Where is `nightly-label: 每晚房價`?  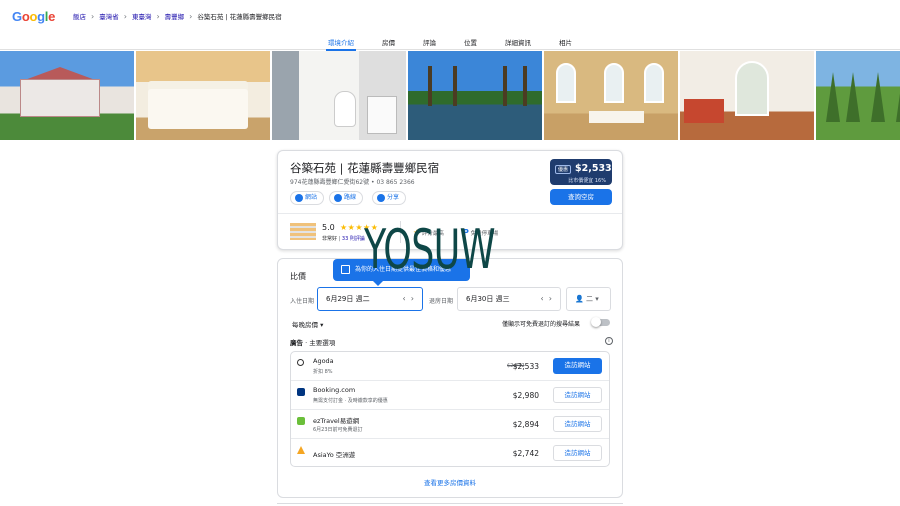
nightly-label: 每晚房價 is located at coordinates (305, 325).